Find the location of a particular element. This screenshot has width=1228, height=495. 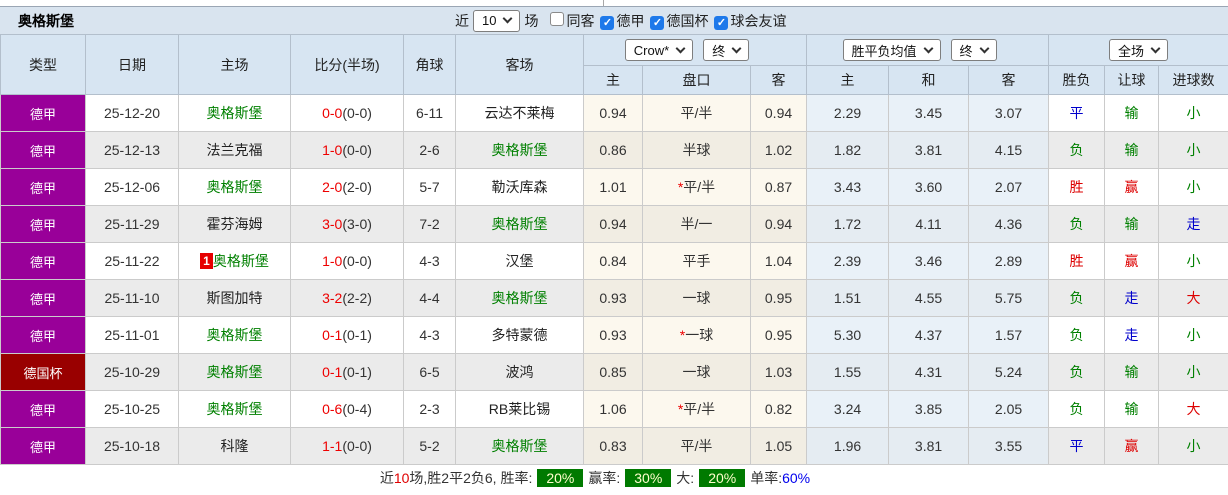

avg-home-cell: 5.30 is located at coordinates (848, 335).